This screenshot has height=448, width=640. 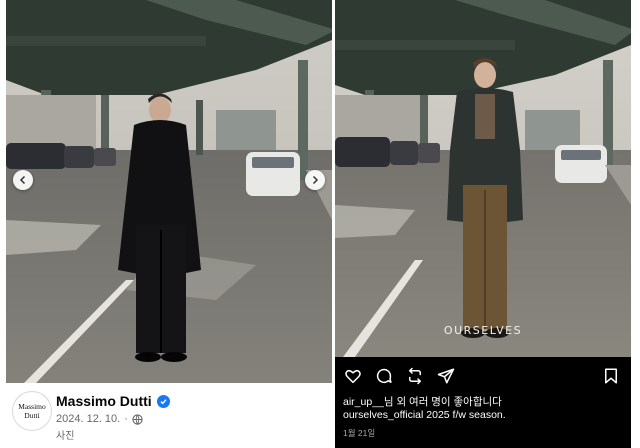 I want to click on save-button, so click(x=611, y=376).